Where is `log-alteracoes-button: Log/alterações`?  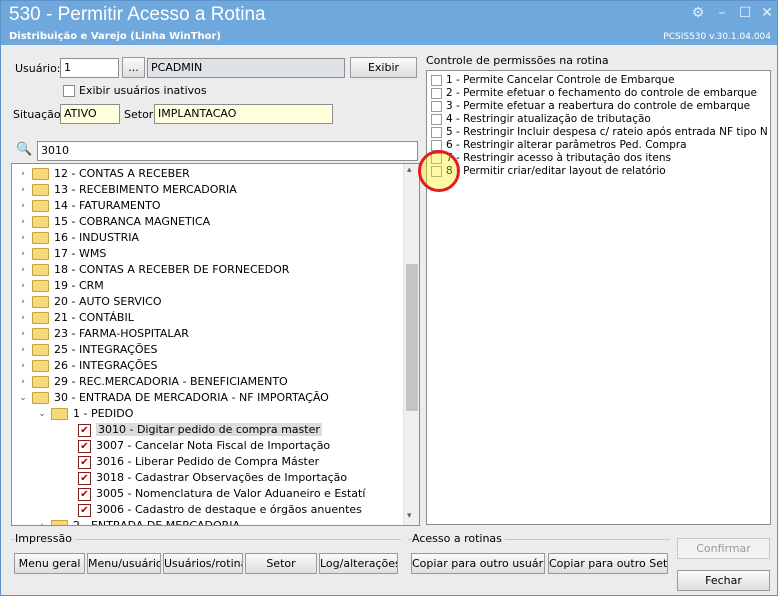
log-alteracoes-button: Log/alterações is located at coordinates (358, 563).